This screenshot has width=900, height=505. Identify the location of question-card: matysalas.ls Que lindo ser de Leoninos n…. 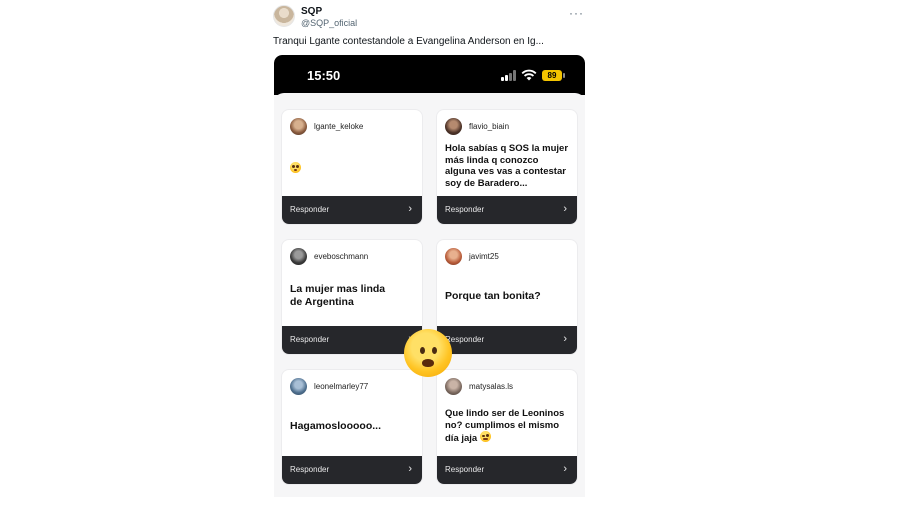
(507, 427).